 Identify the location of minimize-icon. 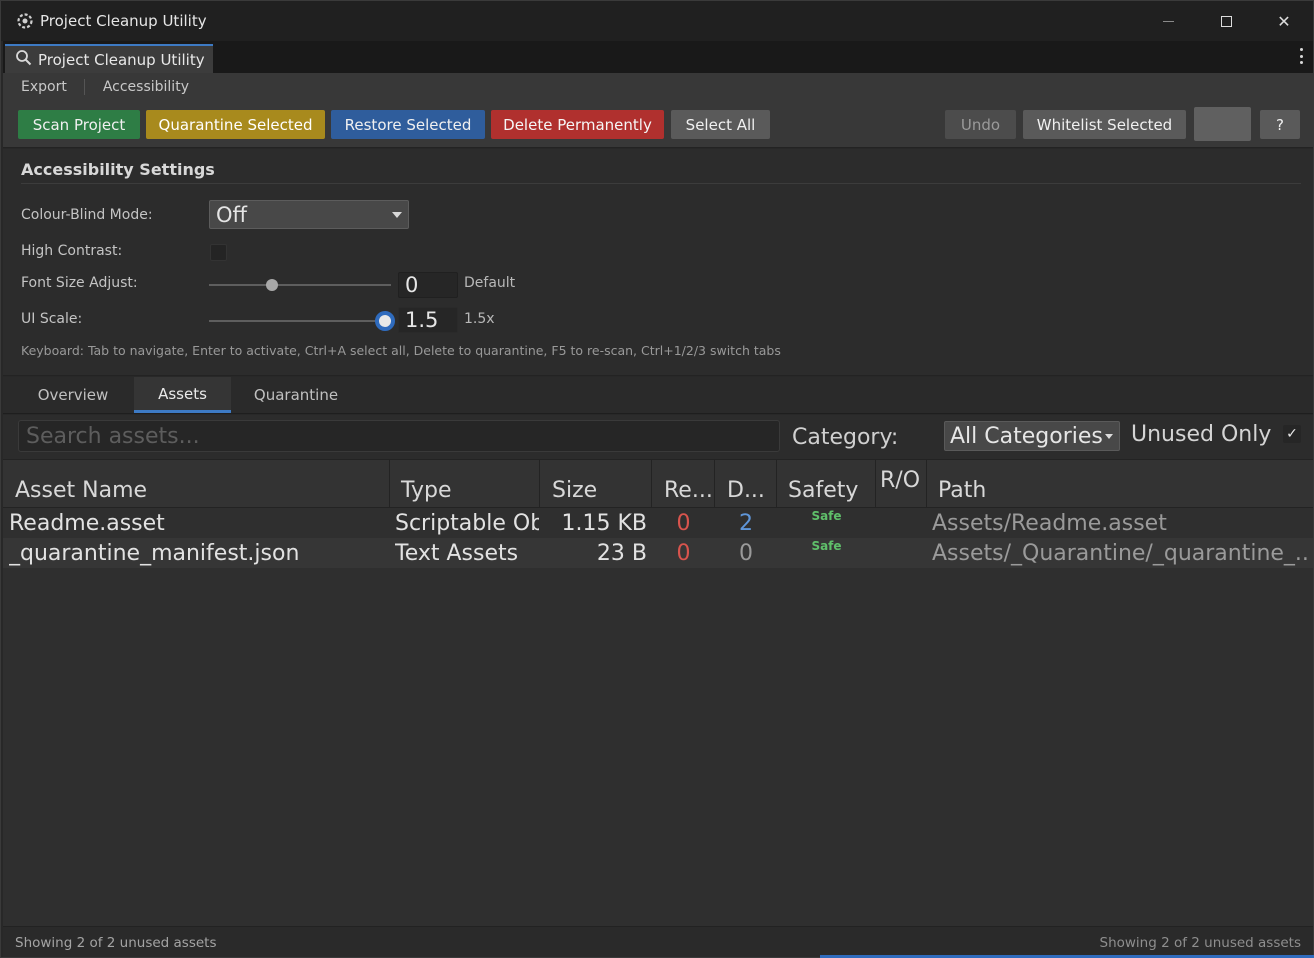
(1168, 21).